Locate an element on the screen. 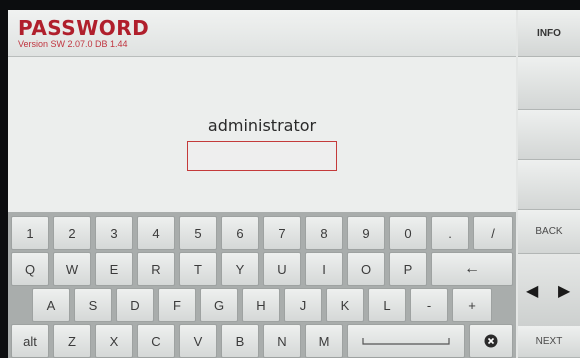  key-t: T is located at coordinates (198, 269).